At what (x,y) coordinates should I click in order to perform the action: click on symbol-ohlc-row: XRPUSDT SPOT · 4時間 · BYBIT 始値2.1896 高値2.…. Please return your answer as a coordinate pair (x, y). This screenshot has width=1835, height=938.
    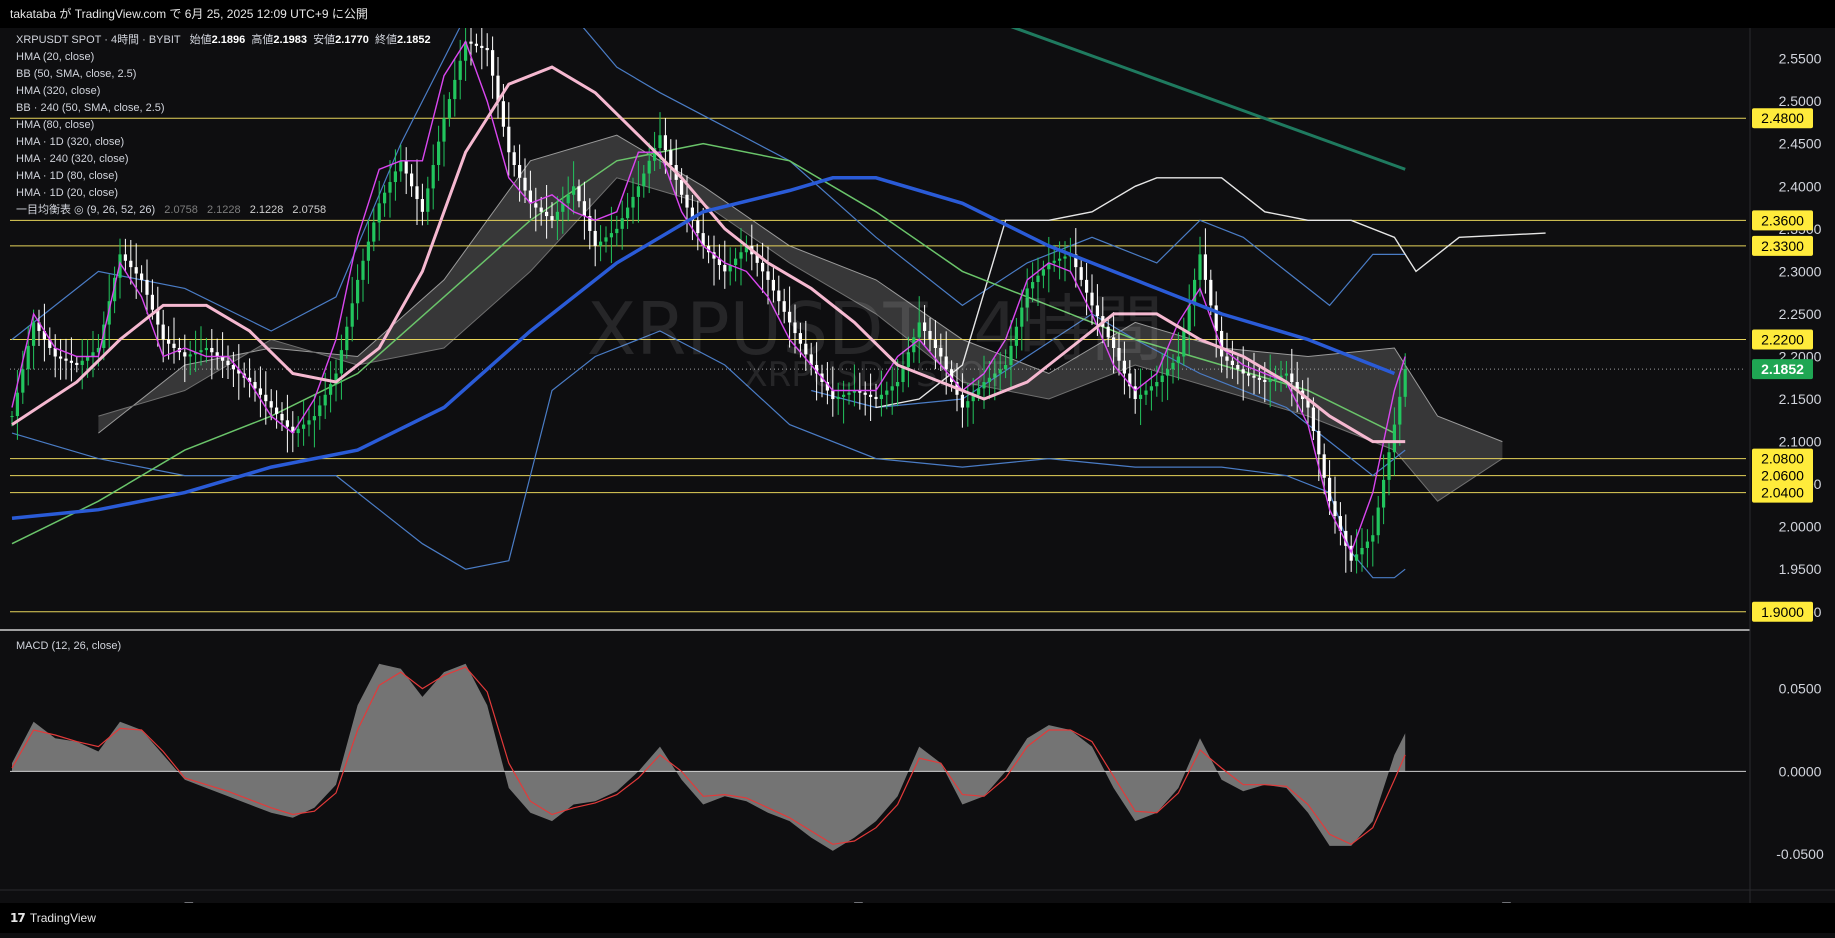
    Looking at the image, I should click on (223, 40).